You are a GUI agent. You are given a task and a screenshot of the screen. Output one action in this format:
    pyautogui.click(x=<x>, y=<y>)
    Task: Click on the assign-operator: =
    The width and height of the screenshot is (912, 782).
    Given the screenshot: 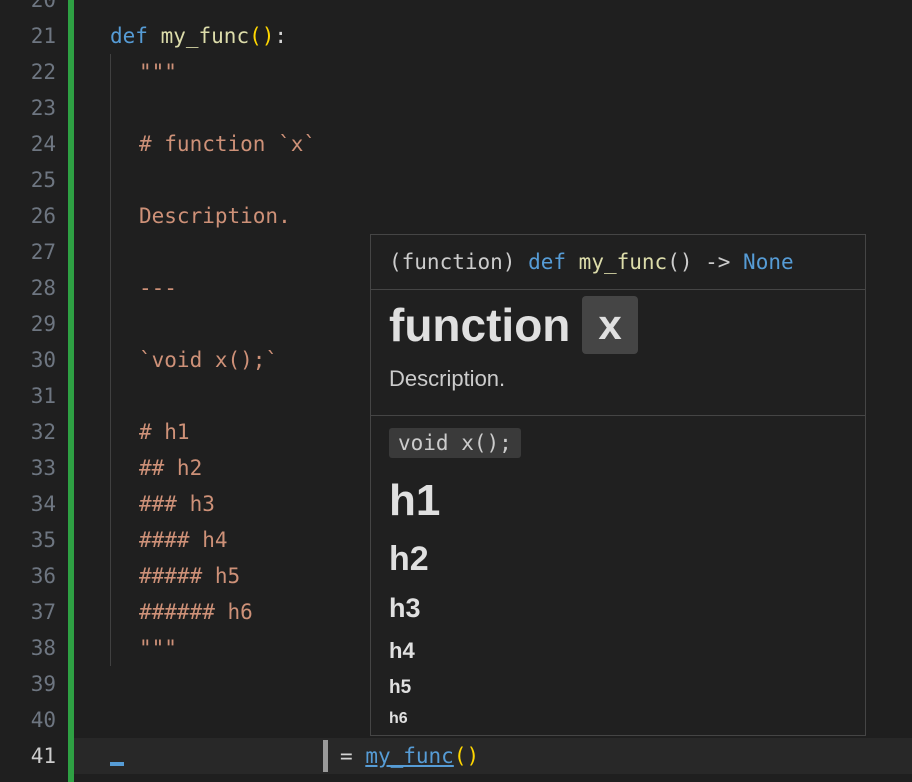 What is the action you would take?
    pyautogui.click(x=346, y=756)
    